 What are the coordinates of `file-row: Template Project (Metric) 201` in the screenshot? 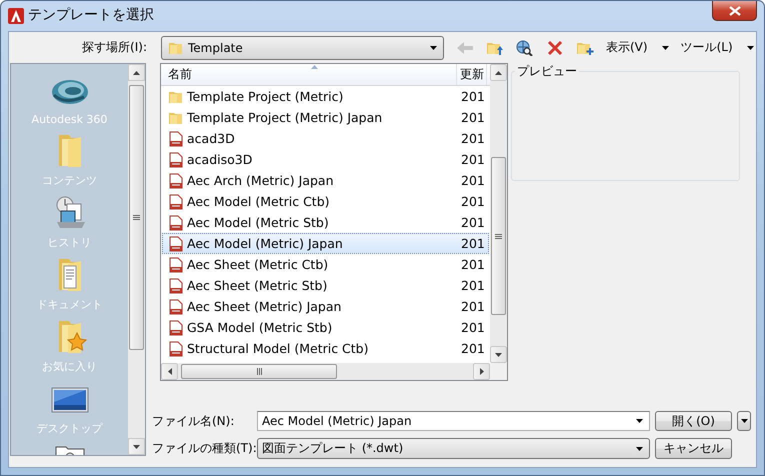 It's located at (325, 96).